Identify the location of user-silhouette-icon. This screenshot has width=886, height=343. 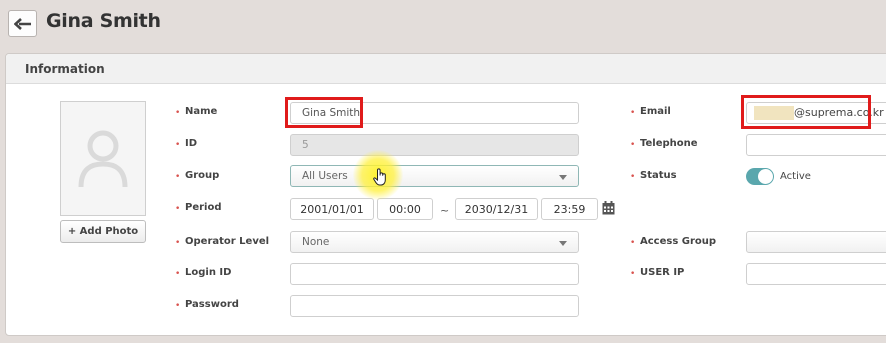
(103, 158).